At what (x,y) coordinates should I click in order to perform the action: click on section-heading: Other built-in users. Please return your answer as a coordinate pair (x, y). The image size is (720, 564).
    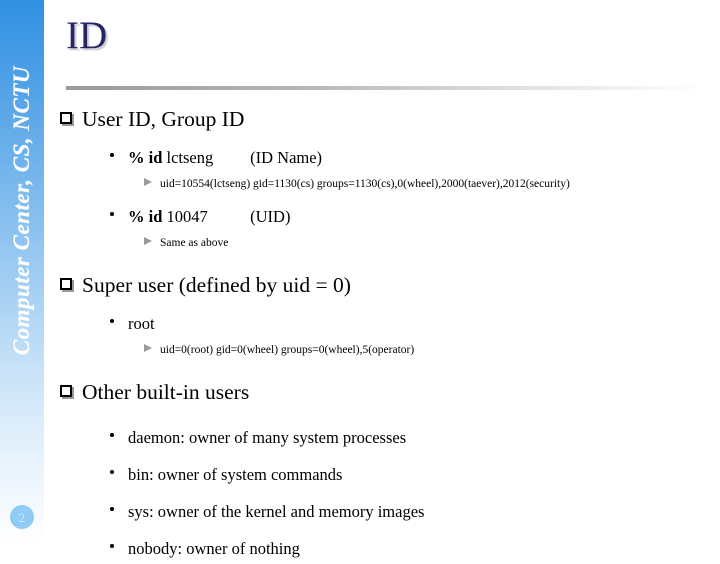
    Looking at the image, I should click on (382, 392).